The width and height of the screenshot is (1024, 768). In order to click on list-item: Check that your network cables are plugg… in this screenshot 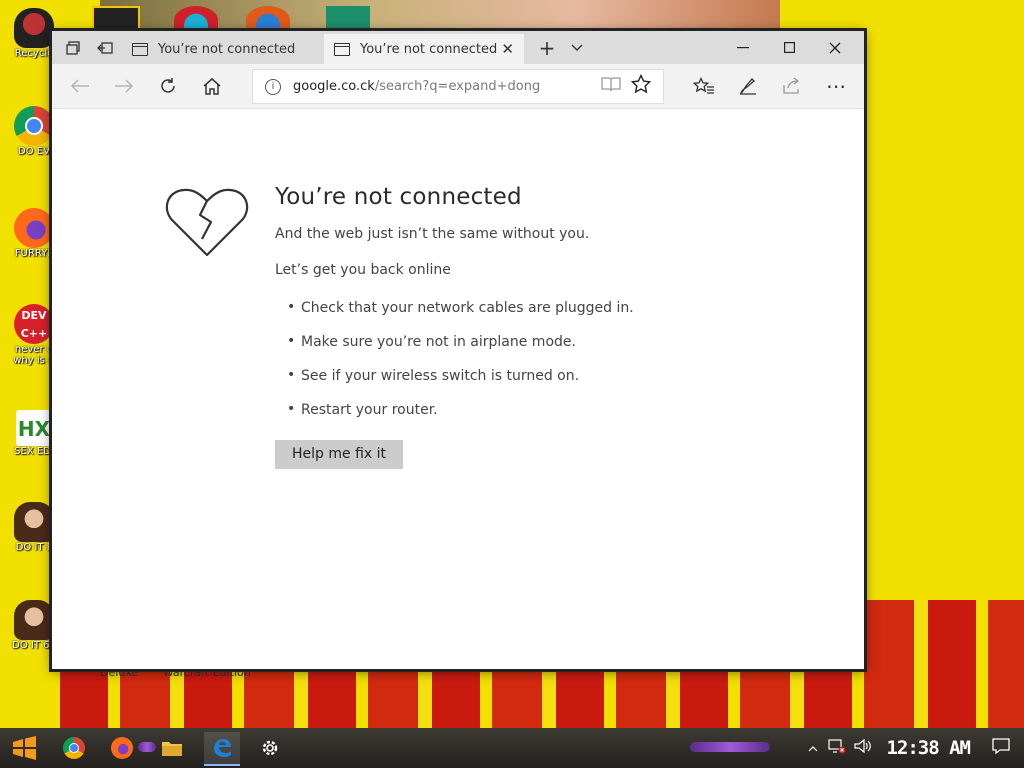, I will do `click(531, 307)`.